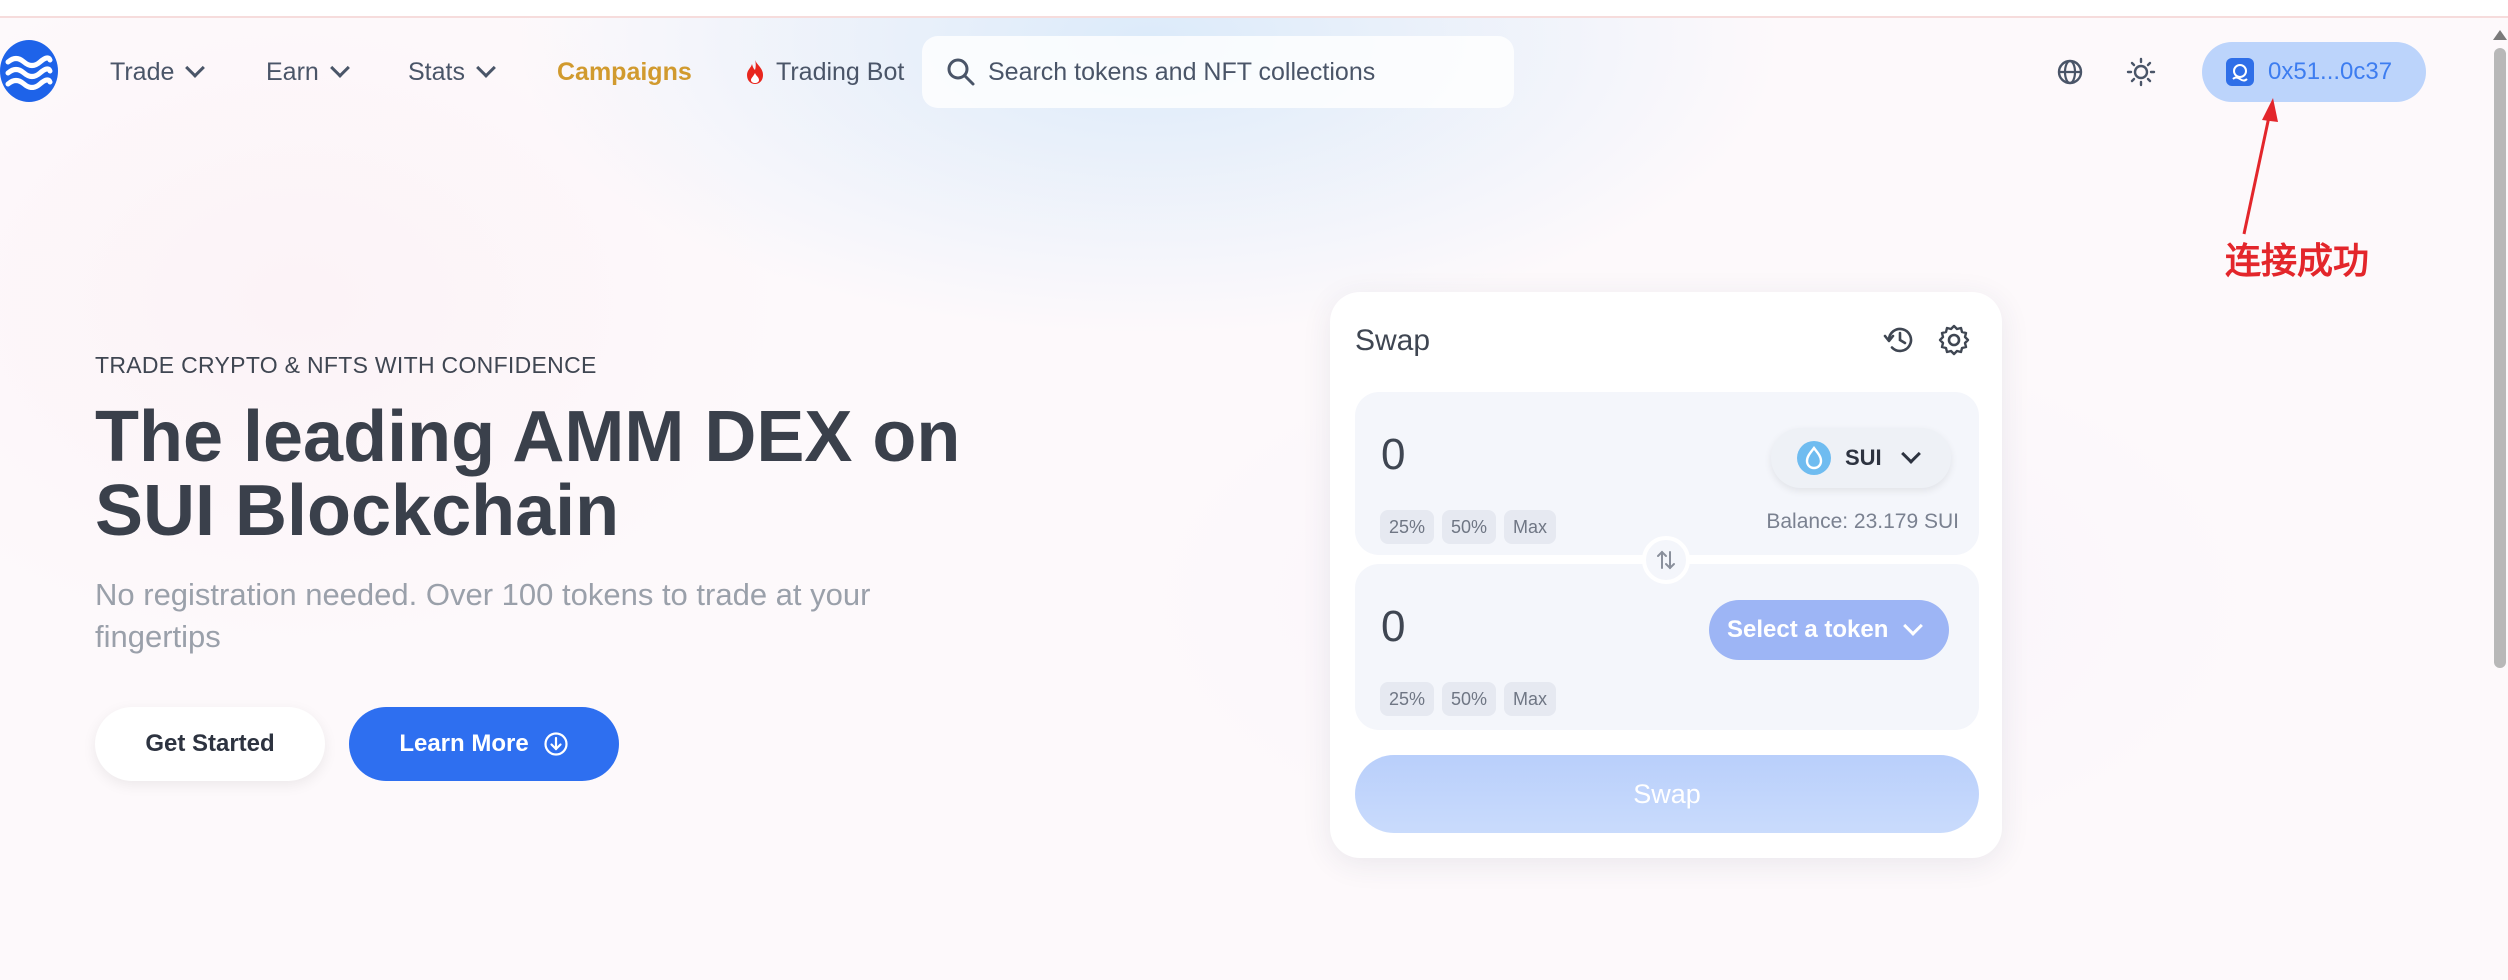 The image size is (2508, 980). Describe the element at coordinates (2260, 166) in the screenshot. I see `annotation-arrow-icon` at that location.